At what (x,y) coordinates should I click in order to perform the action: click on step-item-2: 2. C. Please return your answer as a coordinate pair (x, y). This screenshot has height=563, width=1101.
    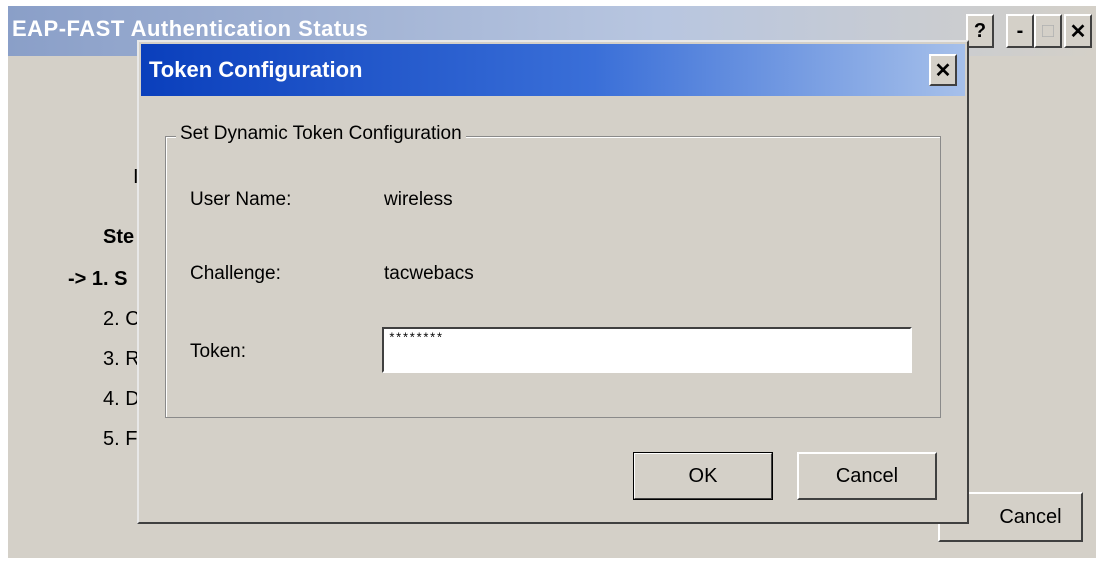
    Looking at the image, I should click on (121, 319).